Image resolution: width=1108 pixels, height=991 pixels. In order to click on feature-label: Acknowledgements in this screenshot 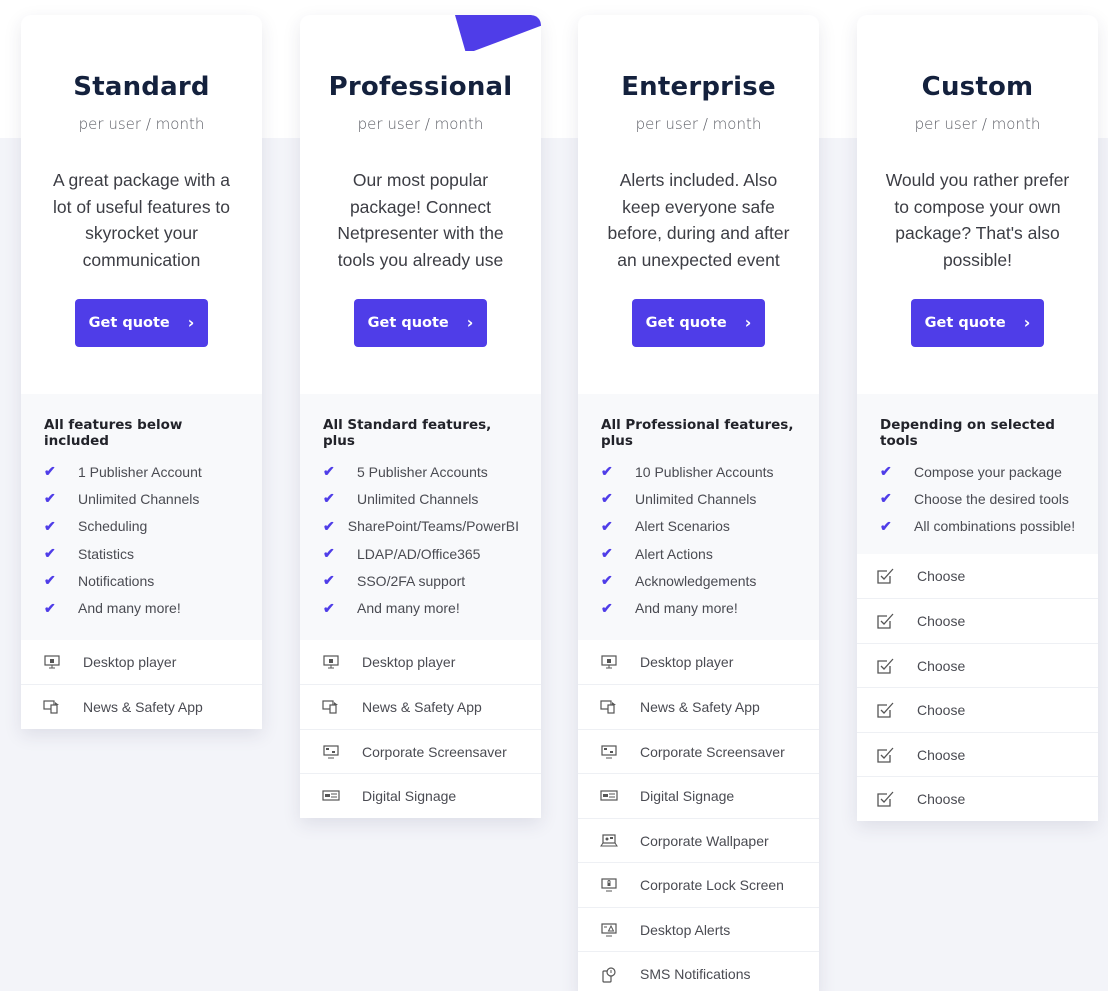, I will do `click(696, 580)`.